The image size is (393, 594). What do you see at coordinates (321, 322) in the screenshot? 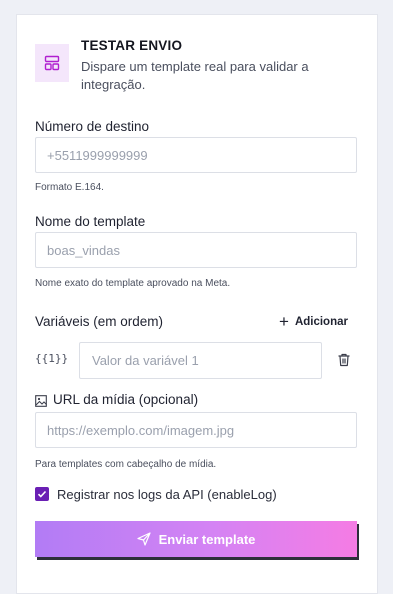
I see `add-variable-label: Adicionar` at bounding box center [321, 322].